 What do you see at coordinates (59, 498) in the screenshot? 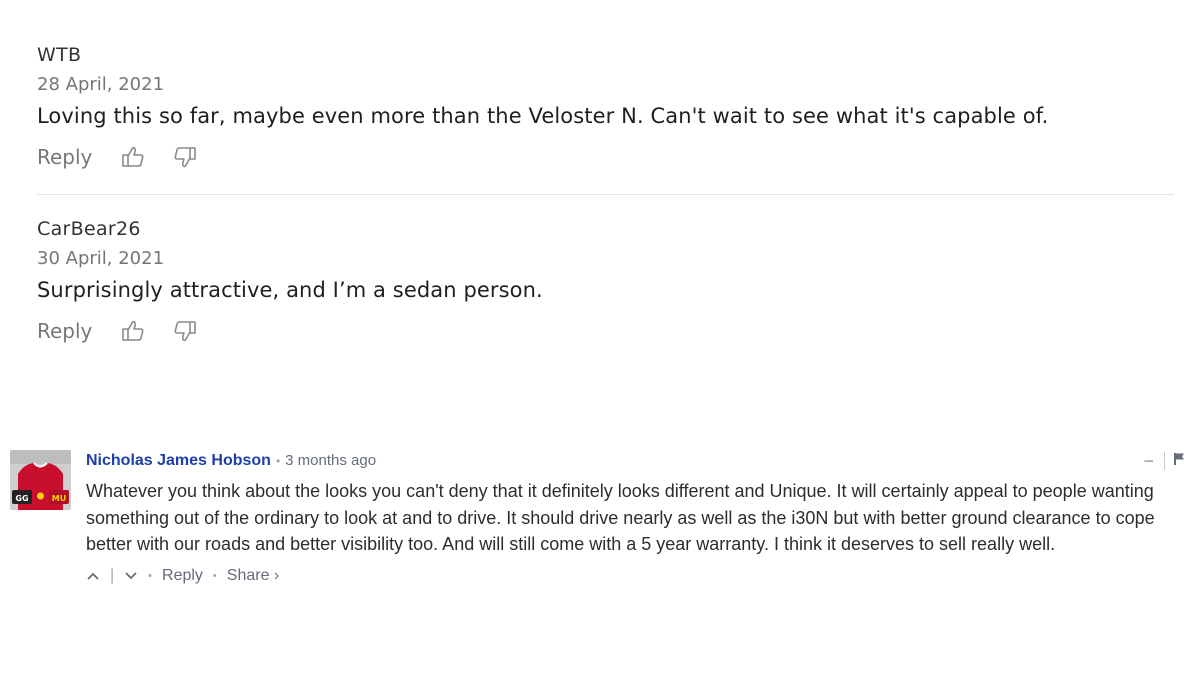
I see `avatar-text-right: MU` at bounding box center [59, 498].